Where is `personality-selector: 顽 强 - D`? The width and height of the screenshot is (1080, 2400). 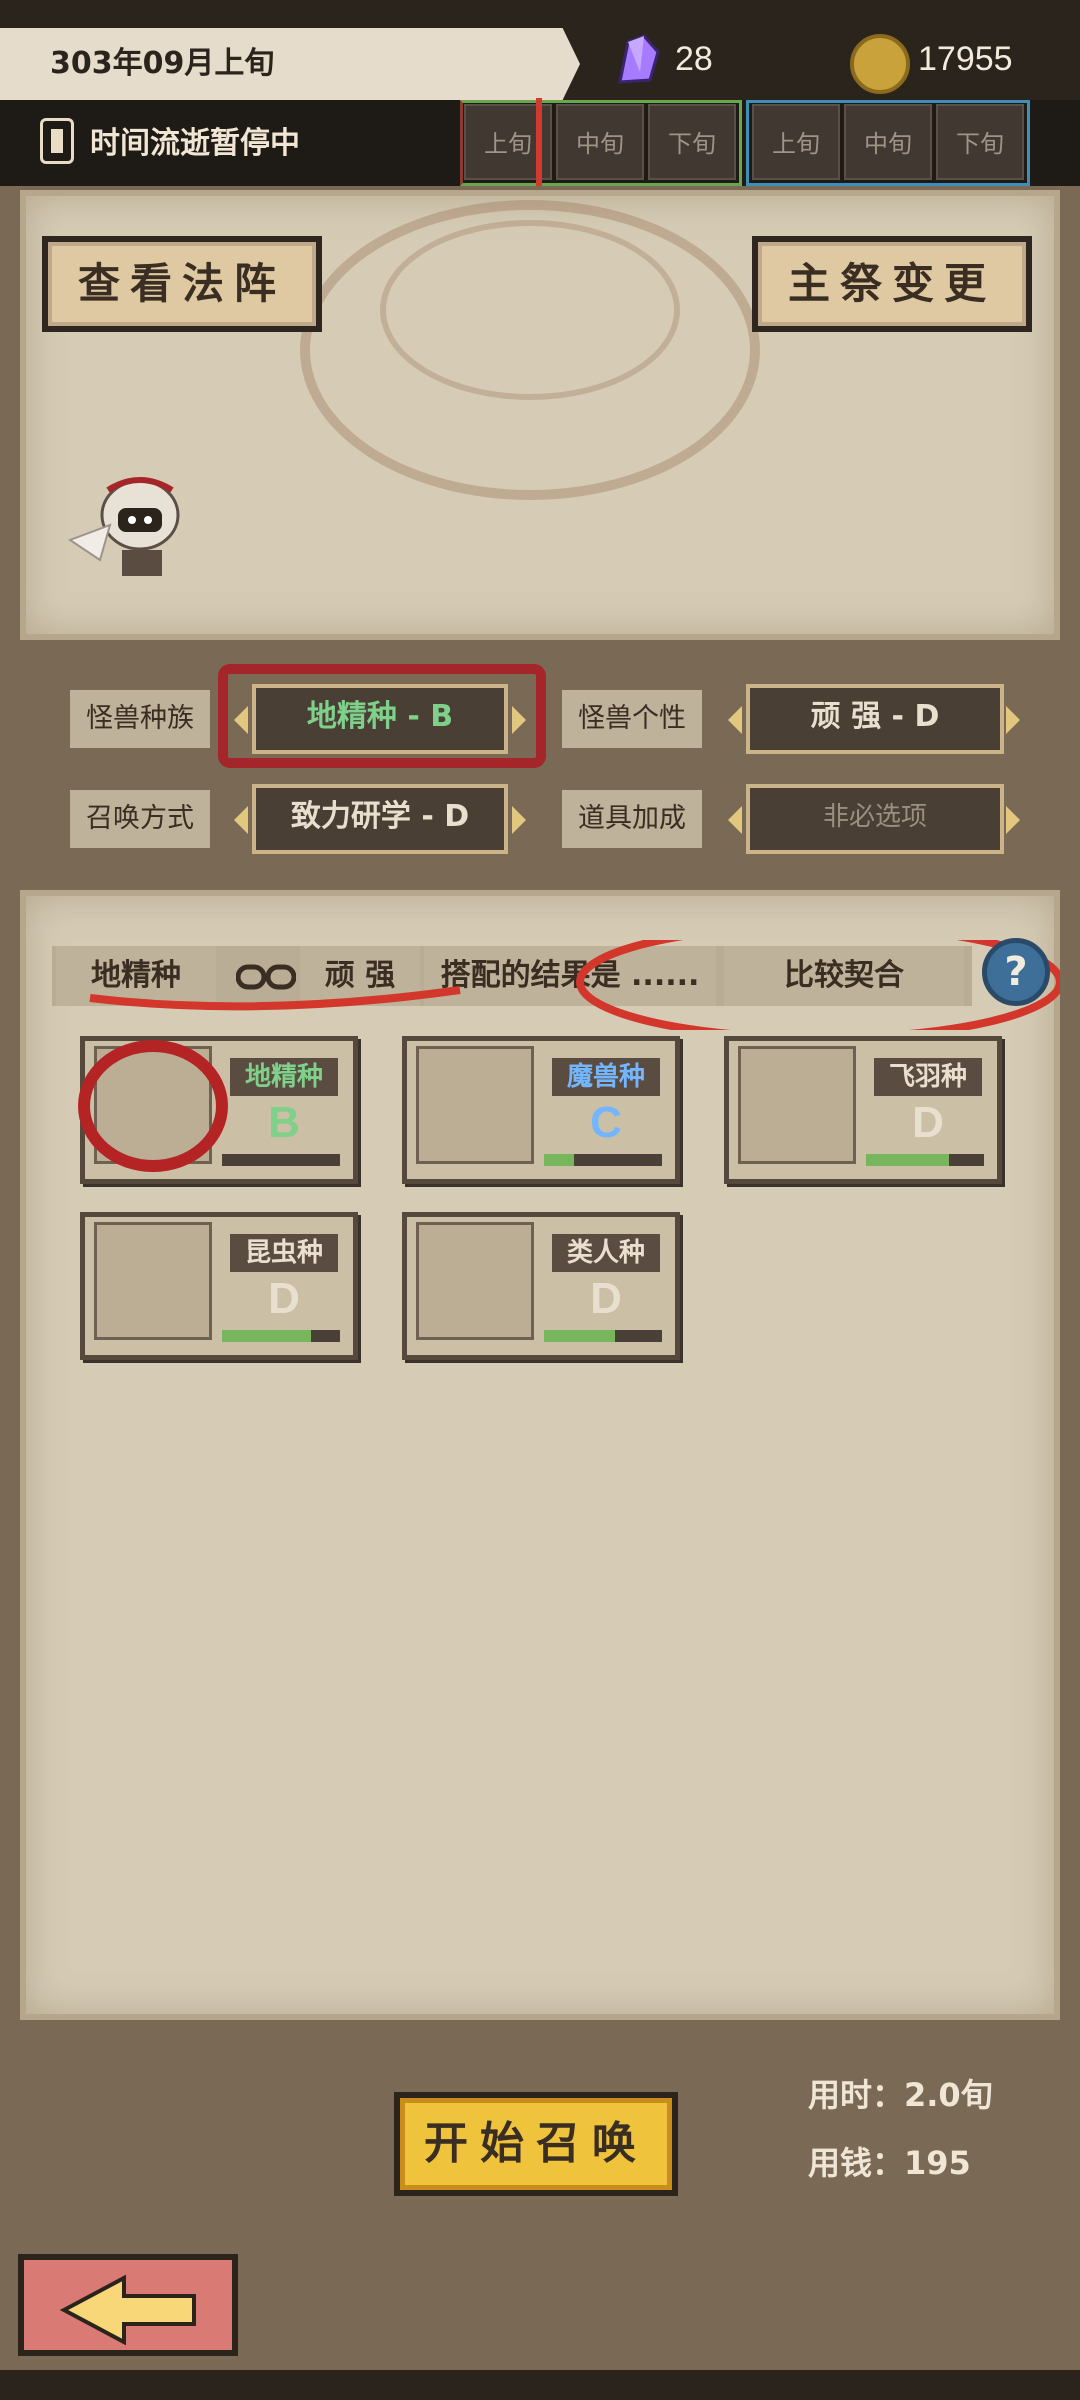
personality-selector: 顽 强 - D is located at coordinates (875, 719).